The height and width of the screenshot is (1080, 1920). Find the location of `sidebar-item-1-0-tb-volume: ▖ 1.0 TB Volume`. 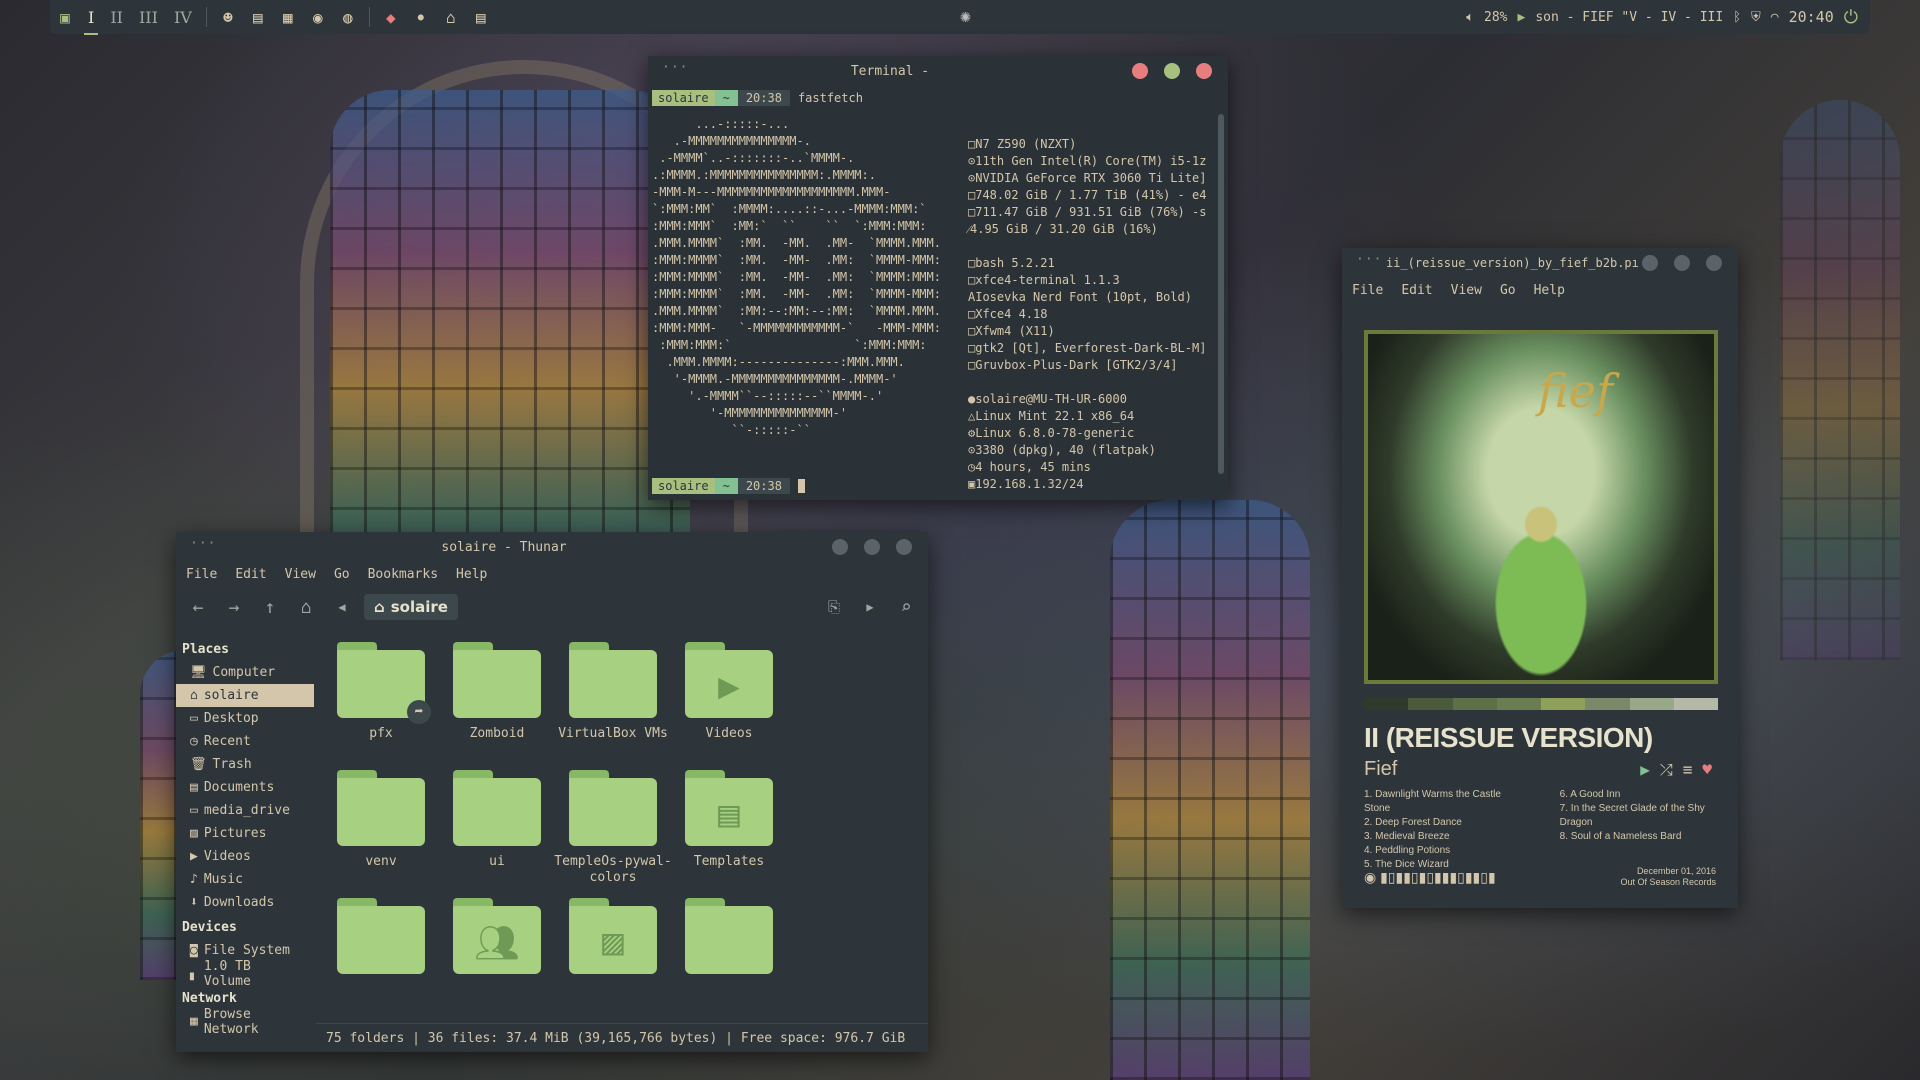

sidebar-item-1-0-tb-volume: ▖ 1.0 TB Volume is located at coordinates (245, 974).